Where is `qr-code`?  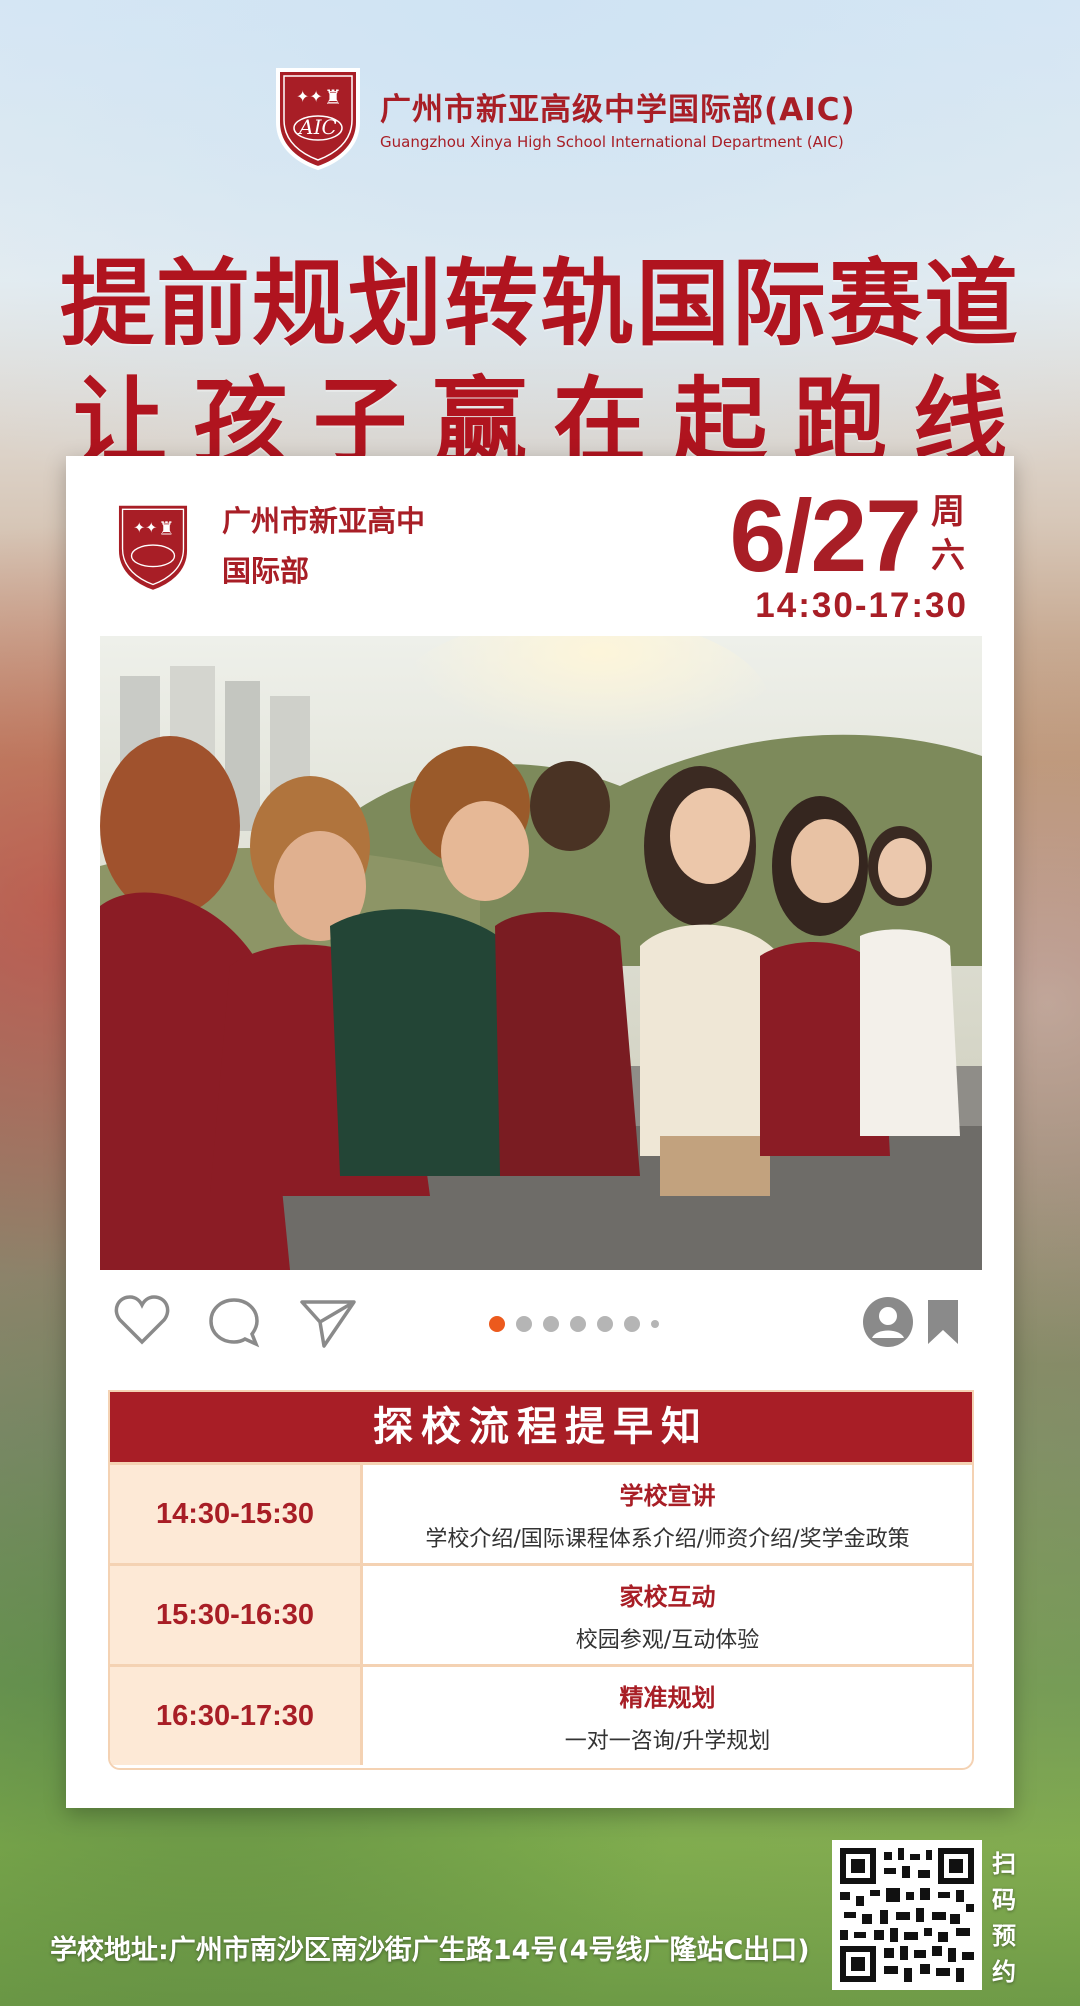
qr-code is located at coordinates (907, 1915).